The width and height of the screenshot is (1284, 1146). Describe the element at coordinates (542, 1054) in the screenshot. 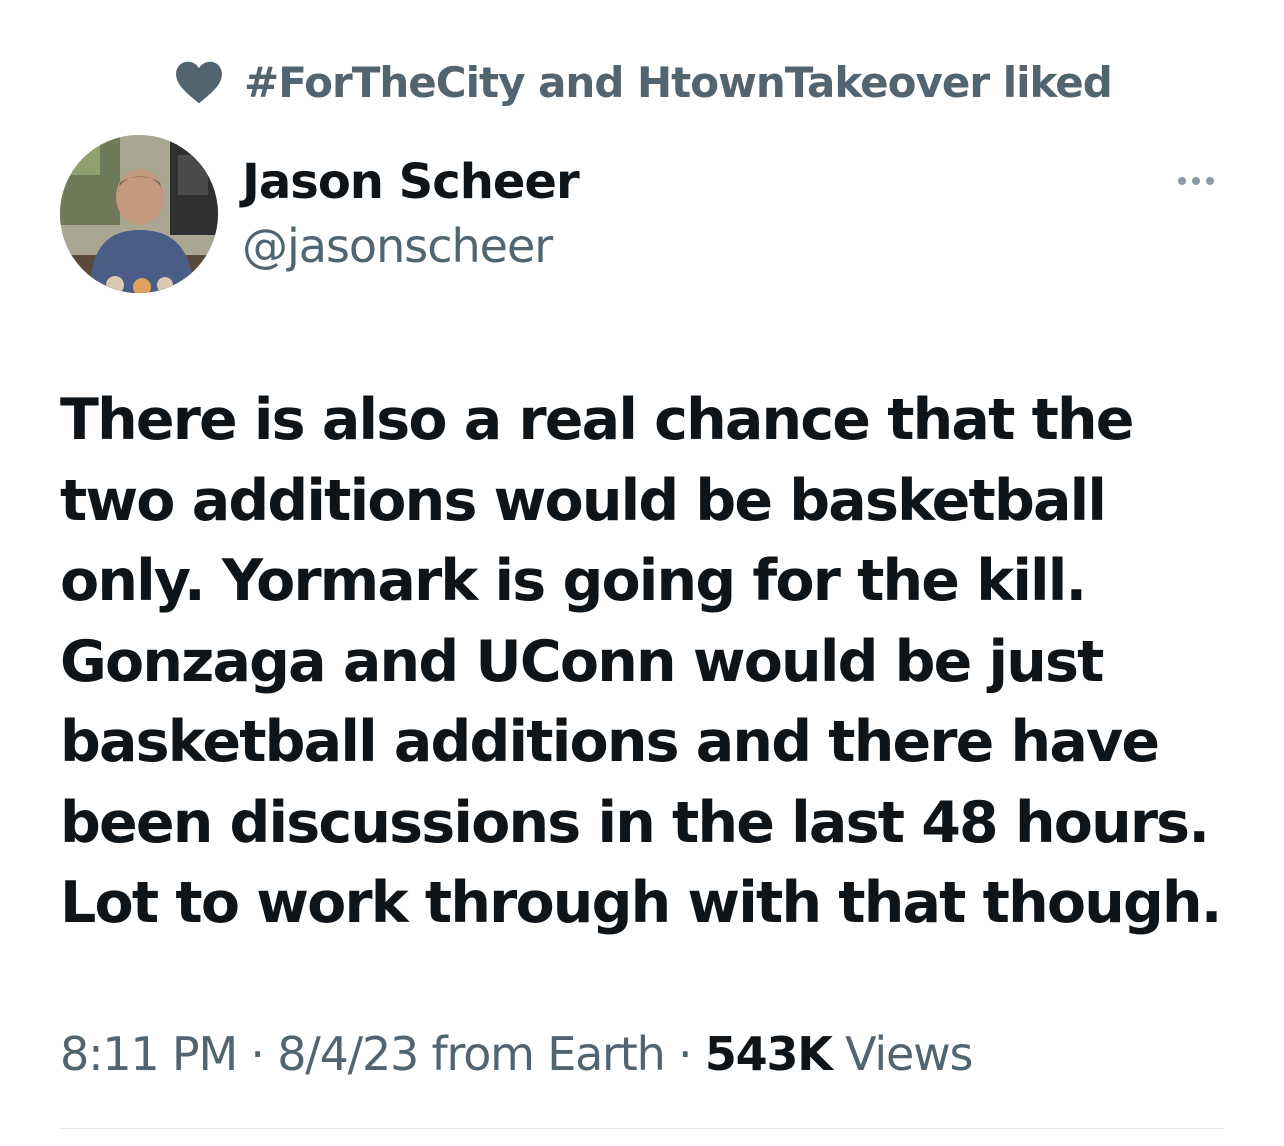

I see `tweet-source: from Earth` at that location.